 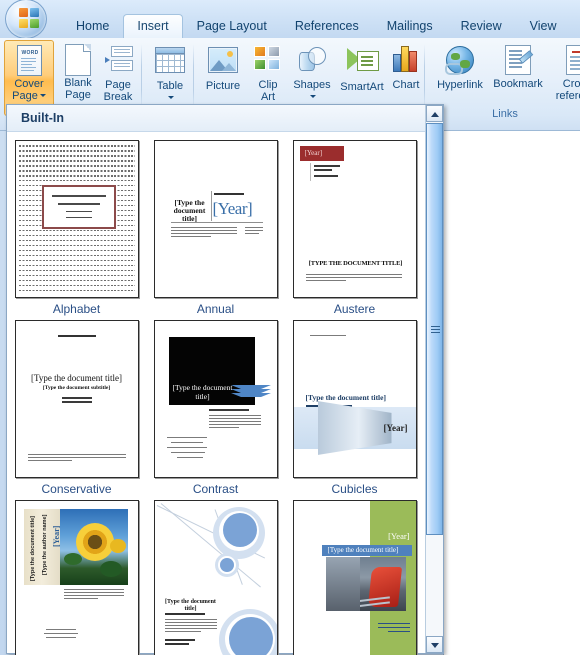 What do you see at coordinates (312, 85) in the screenshot?
I see `shapes-label: Shapes` at bounding box center [312, 85].